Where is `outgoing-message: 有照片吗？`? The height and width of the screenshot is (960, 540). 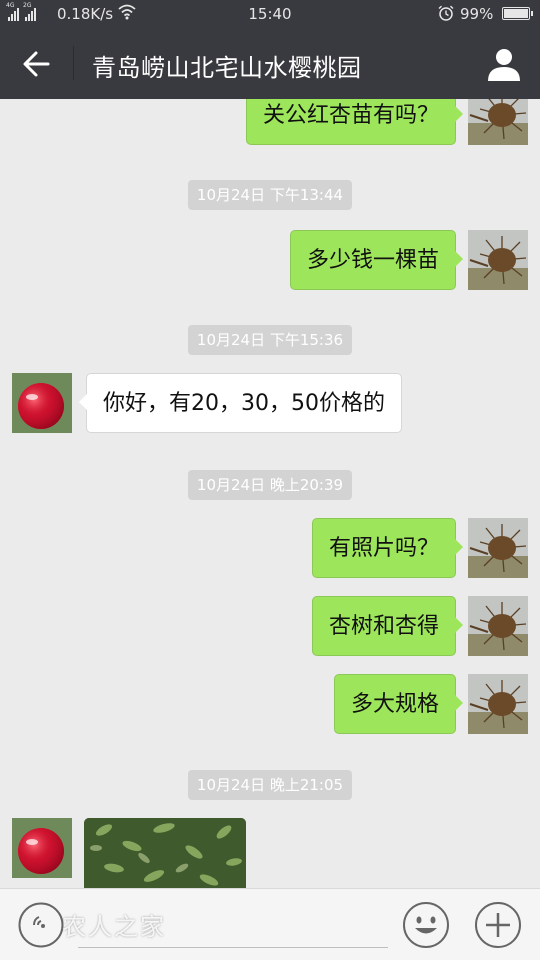 outgoing-message: 有照片吗？ is located at coordinates (387, 548).